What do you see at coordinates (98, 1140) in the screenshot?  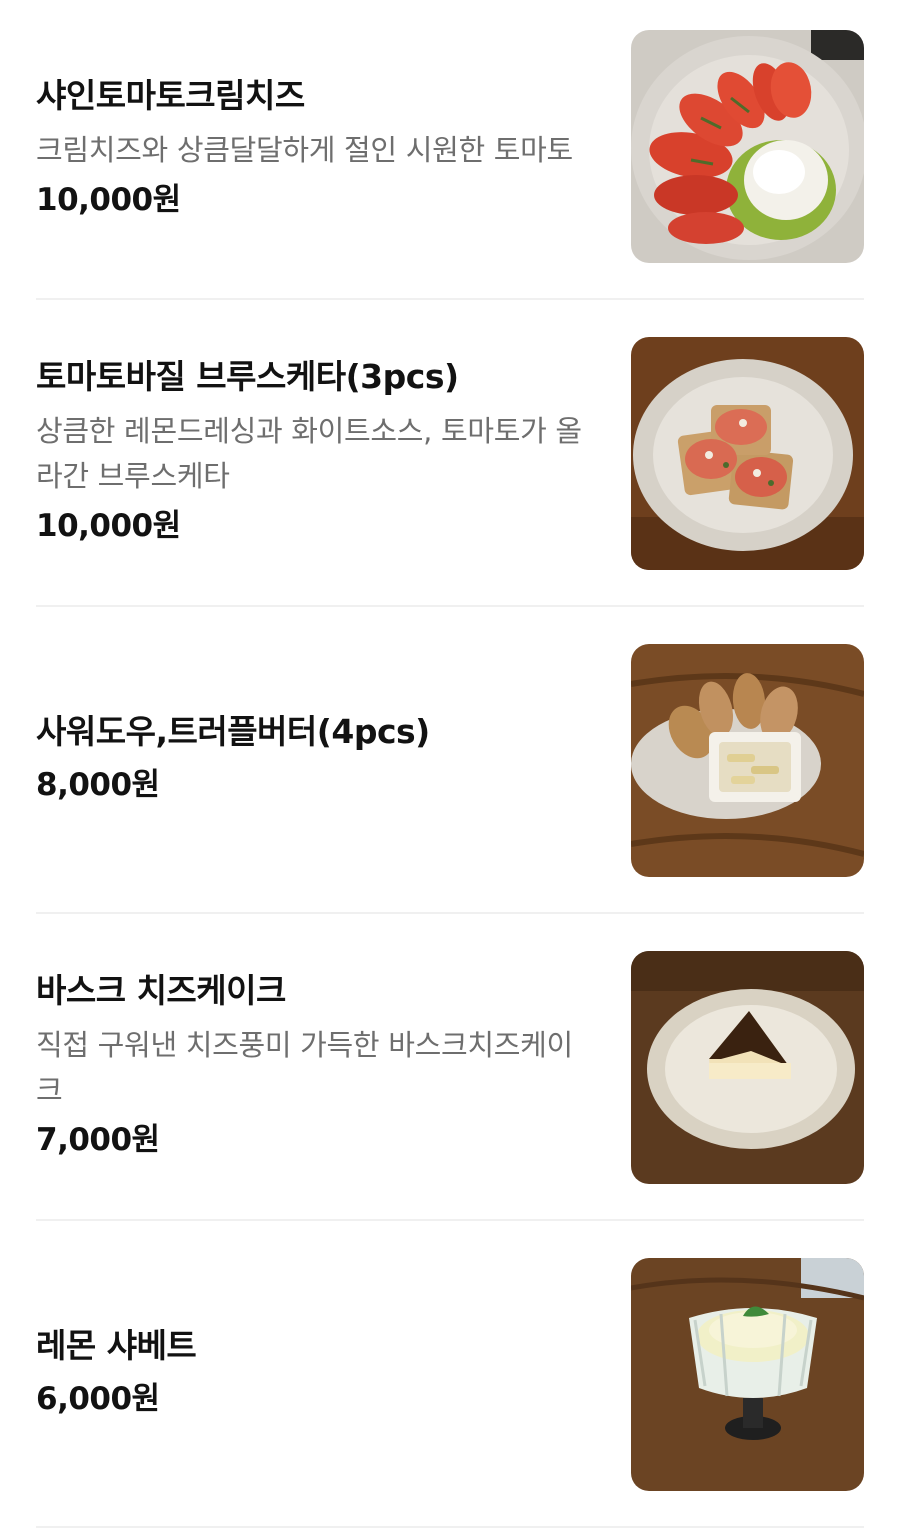 I see `menu-item-price: 7,000원` at bounding box center [98, 1140].